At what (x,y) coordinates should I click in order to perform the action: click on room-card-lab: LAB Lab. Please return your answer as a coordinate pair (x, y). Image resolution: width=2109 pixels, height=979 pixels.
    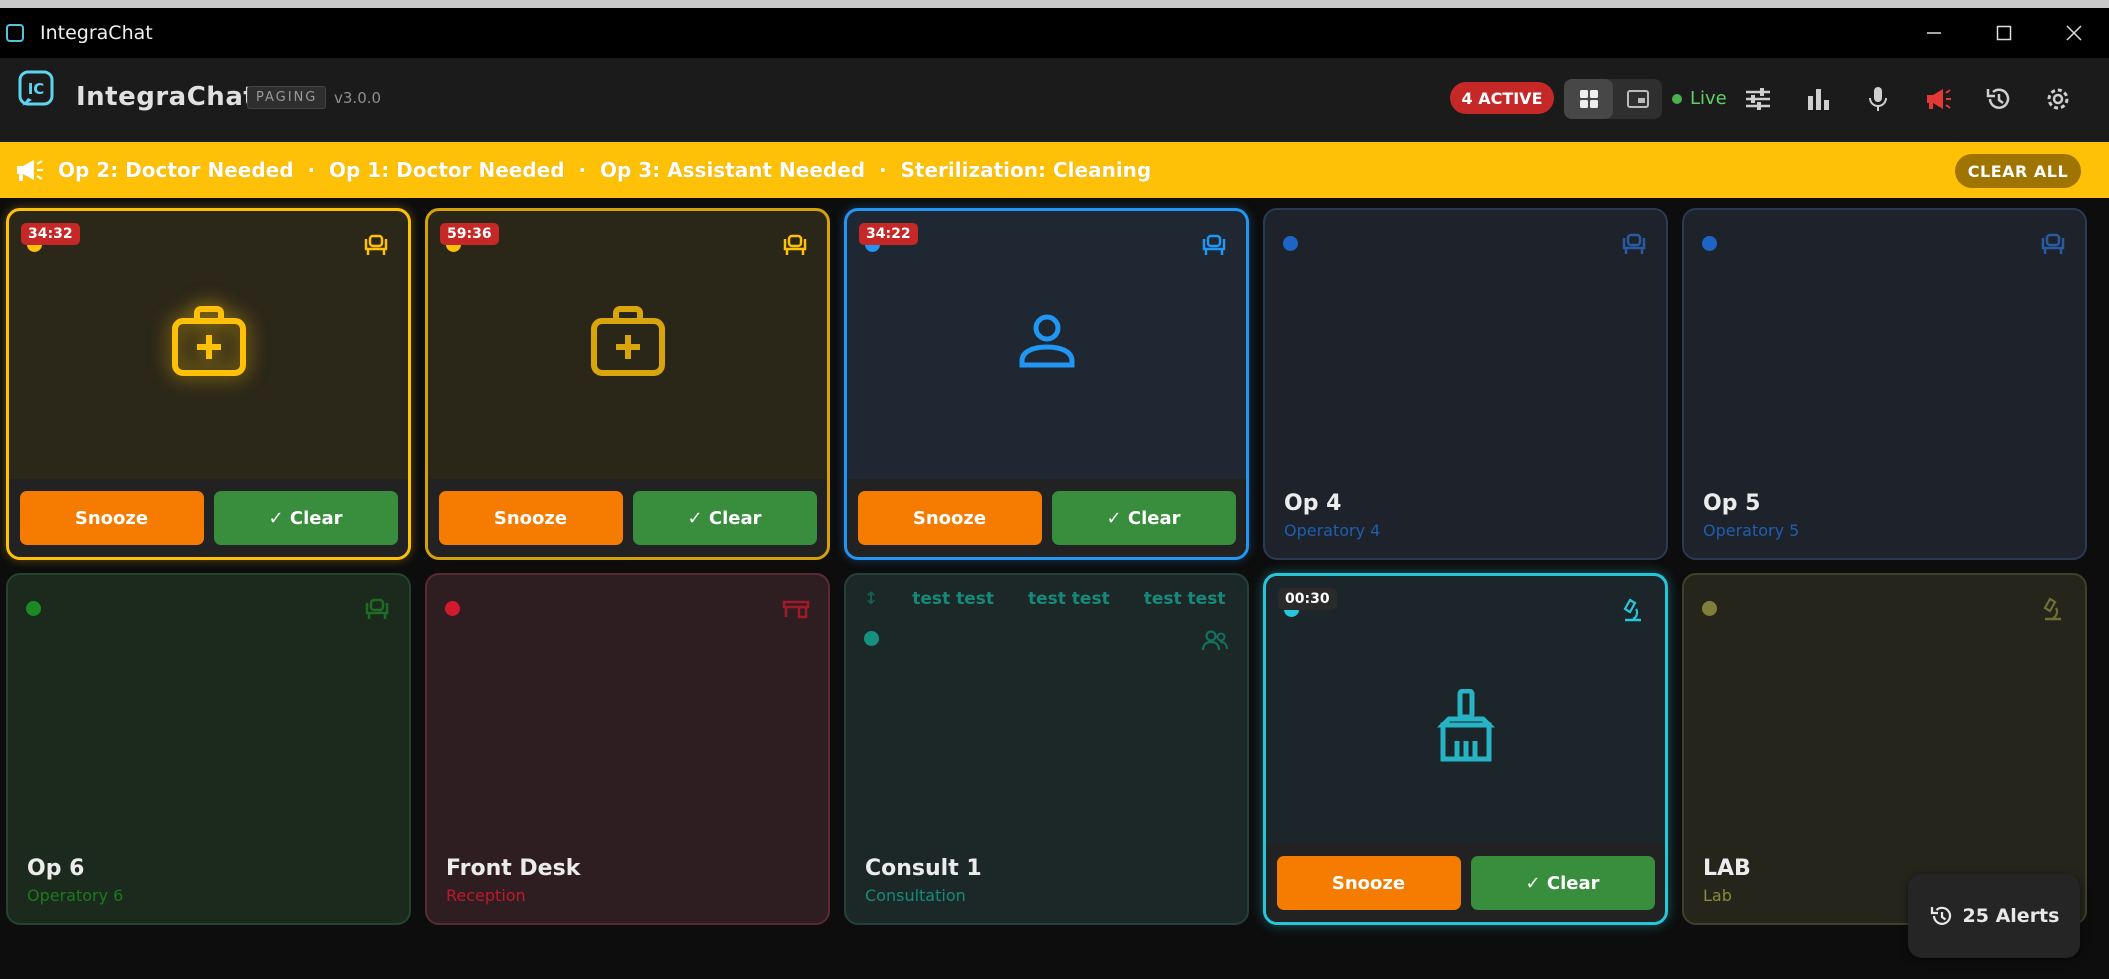
    Looking at the image, I should click on (1884, 749).